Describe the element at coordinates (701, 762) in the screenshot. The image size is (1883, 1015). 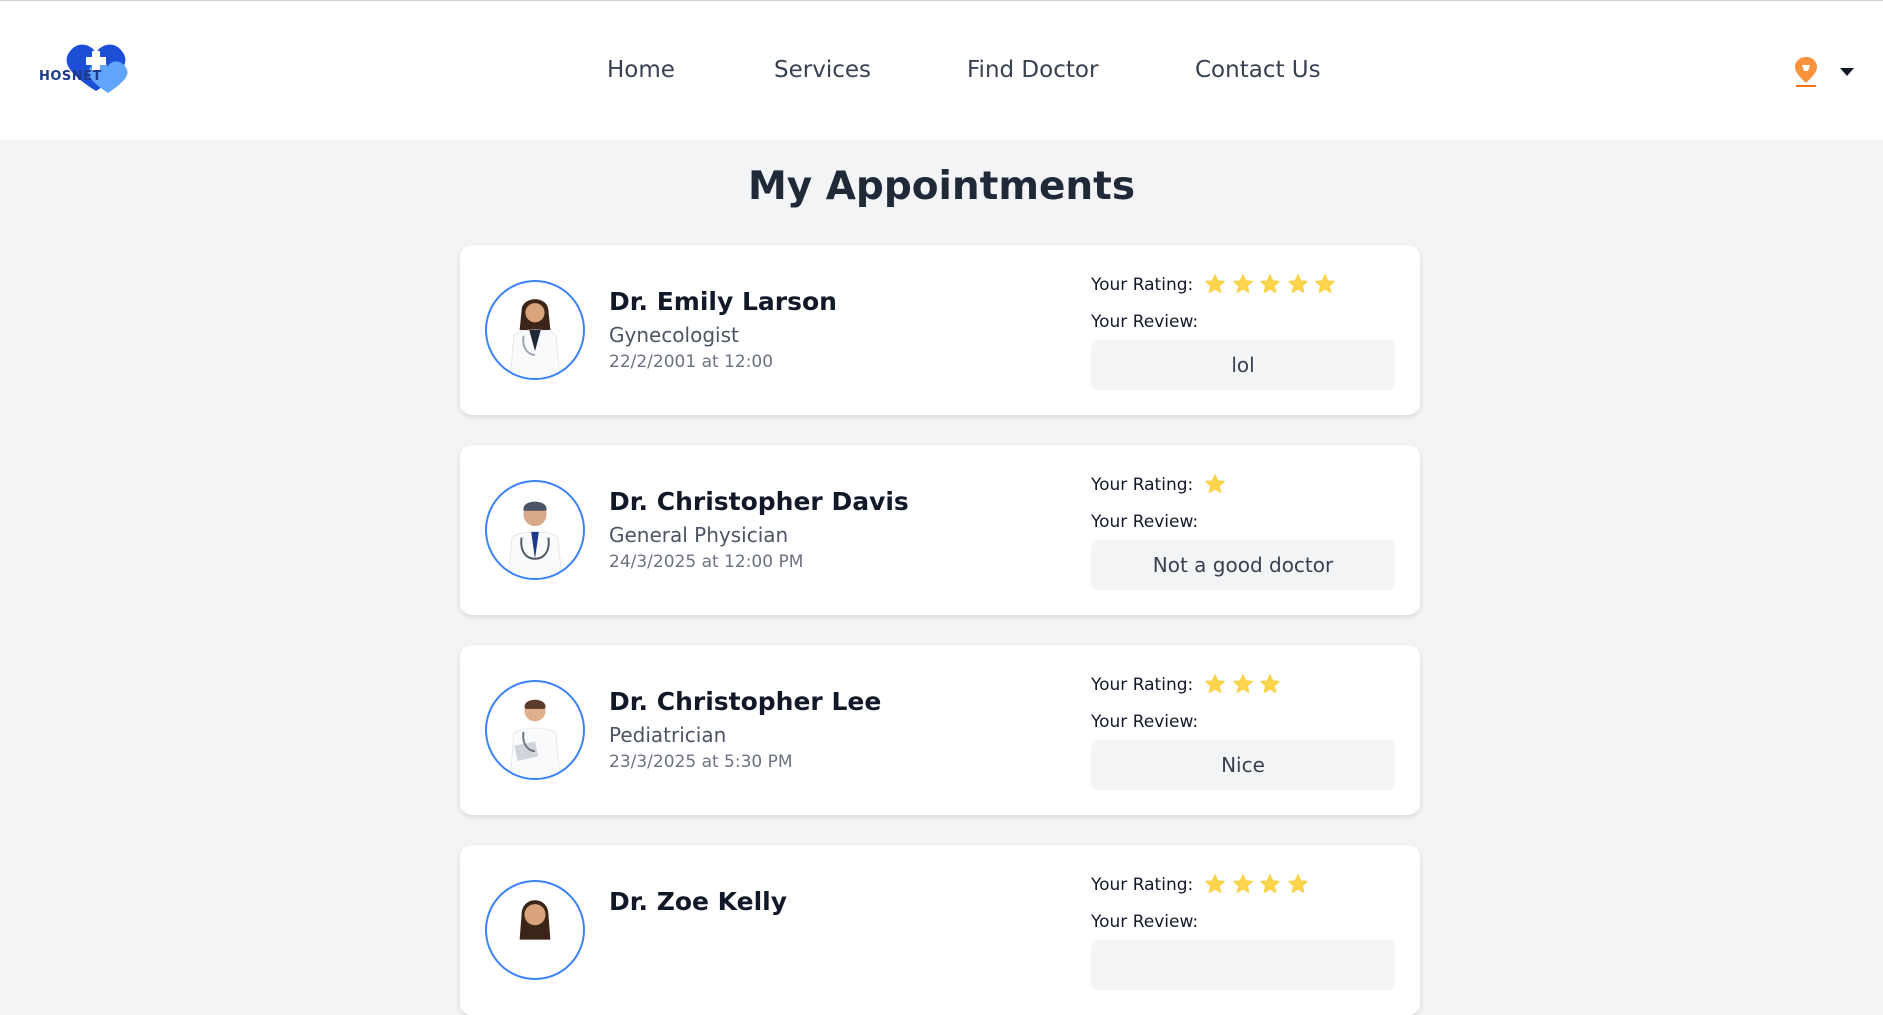
I see `appointment-datetime: 23/3/2025 at 5:30 PM` at that location.